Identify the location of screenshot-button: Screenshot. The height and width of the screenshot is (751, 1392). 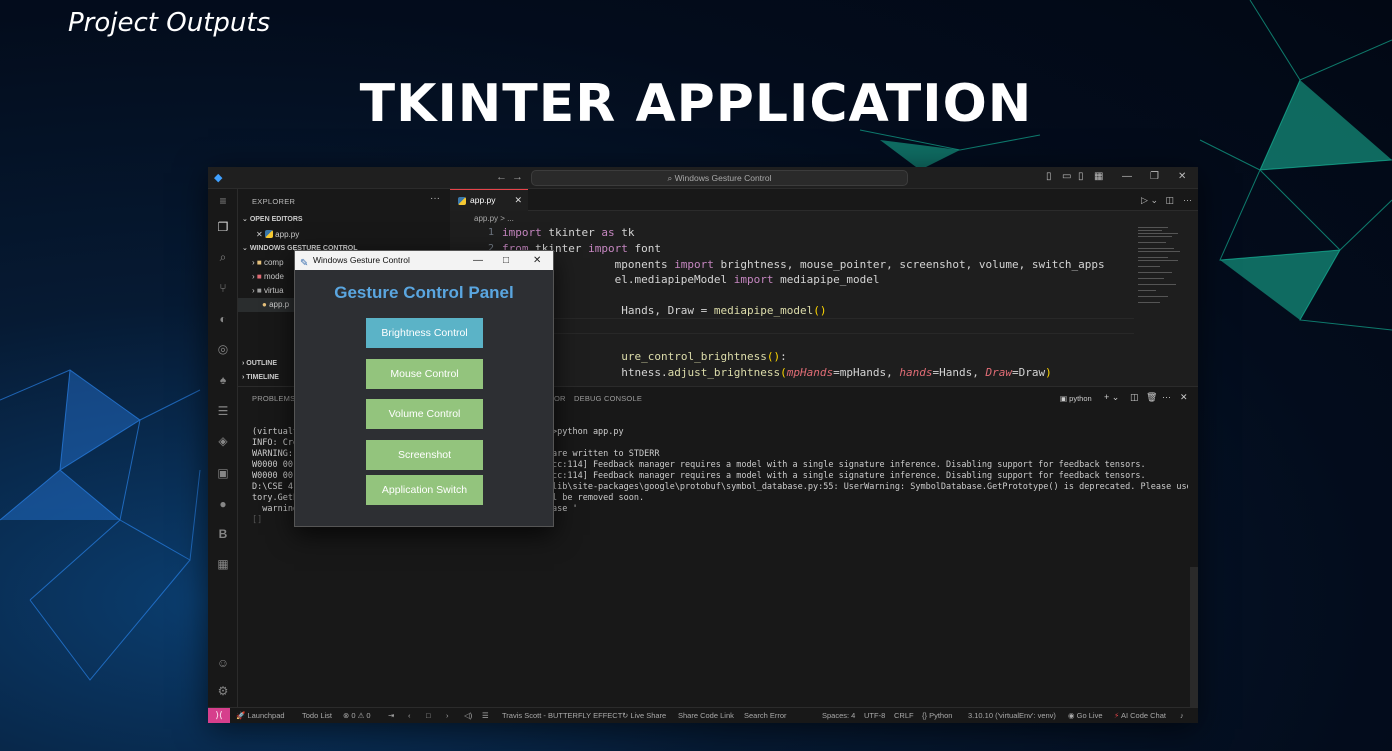
(424, 455).